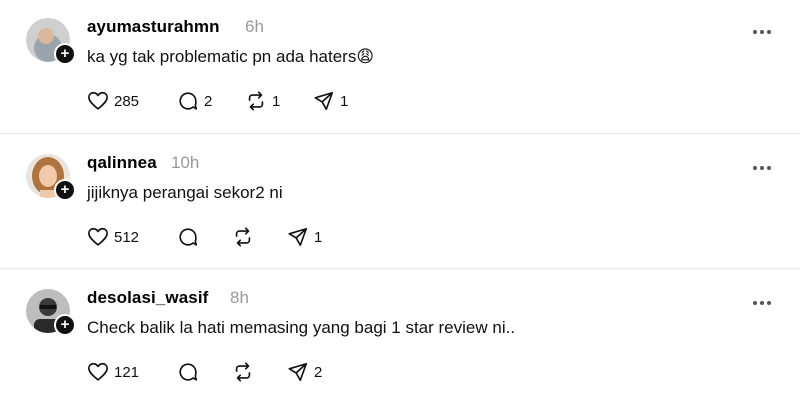 This screenshot has height=403, width=800. I want to click on username: ayumasturahmn, so click(153, 27).